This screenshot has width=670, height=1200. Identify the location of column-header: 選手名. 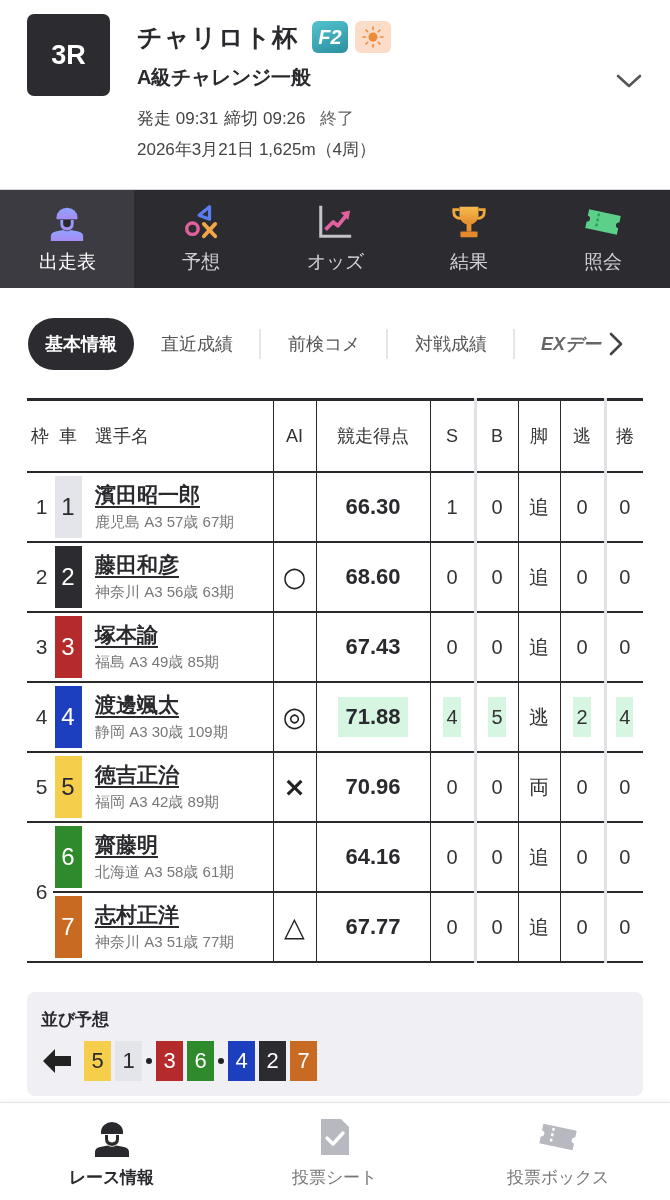
(122, 436).